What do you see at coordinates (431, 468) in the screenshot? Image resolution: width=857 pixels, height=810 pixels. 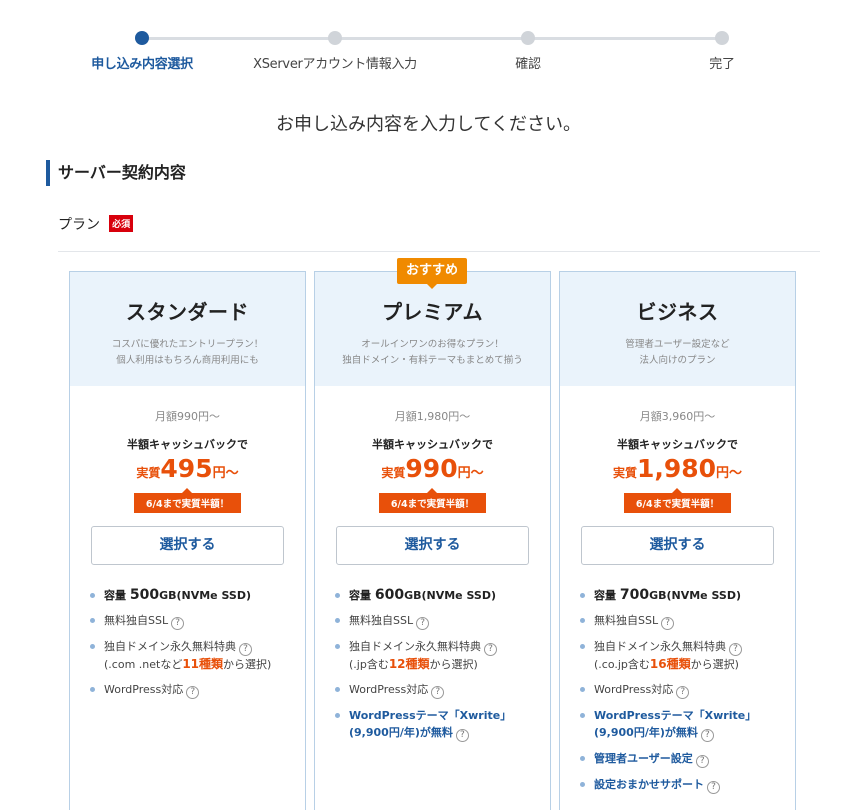 I see `actual-value: 990` at bounding box center [431, 468].